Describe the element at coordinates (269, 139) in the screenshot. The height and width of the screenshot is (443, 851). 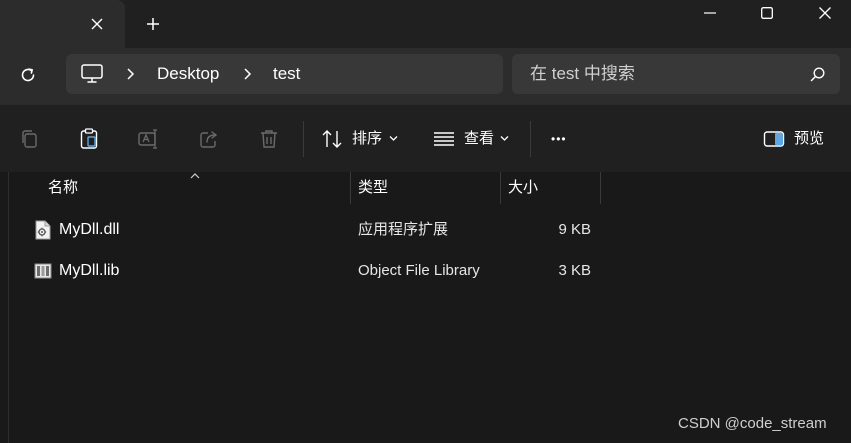
I see `delete-icon` at that location.